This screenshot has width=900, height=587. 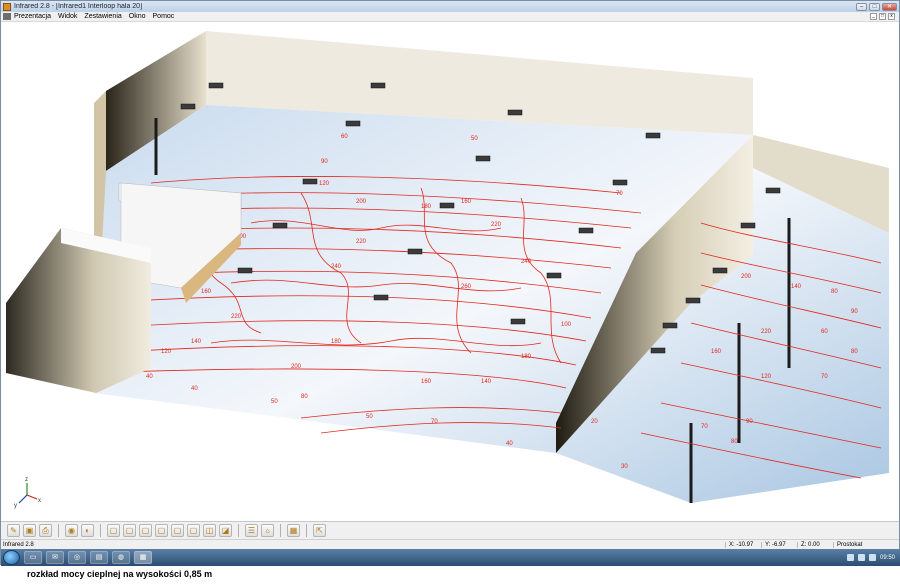 I want to click on contour-label: 260, so click(x=466, y=287).